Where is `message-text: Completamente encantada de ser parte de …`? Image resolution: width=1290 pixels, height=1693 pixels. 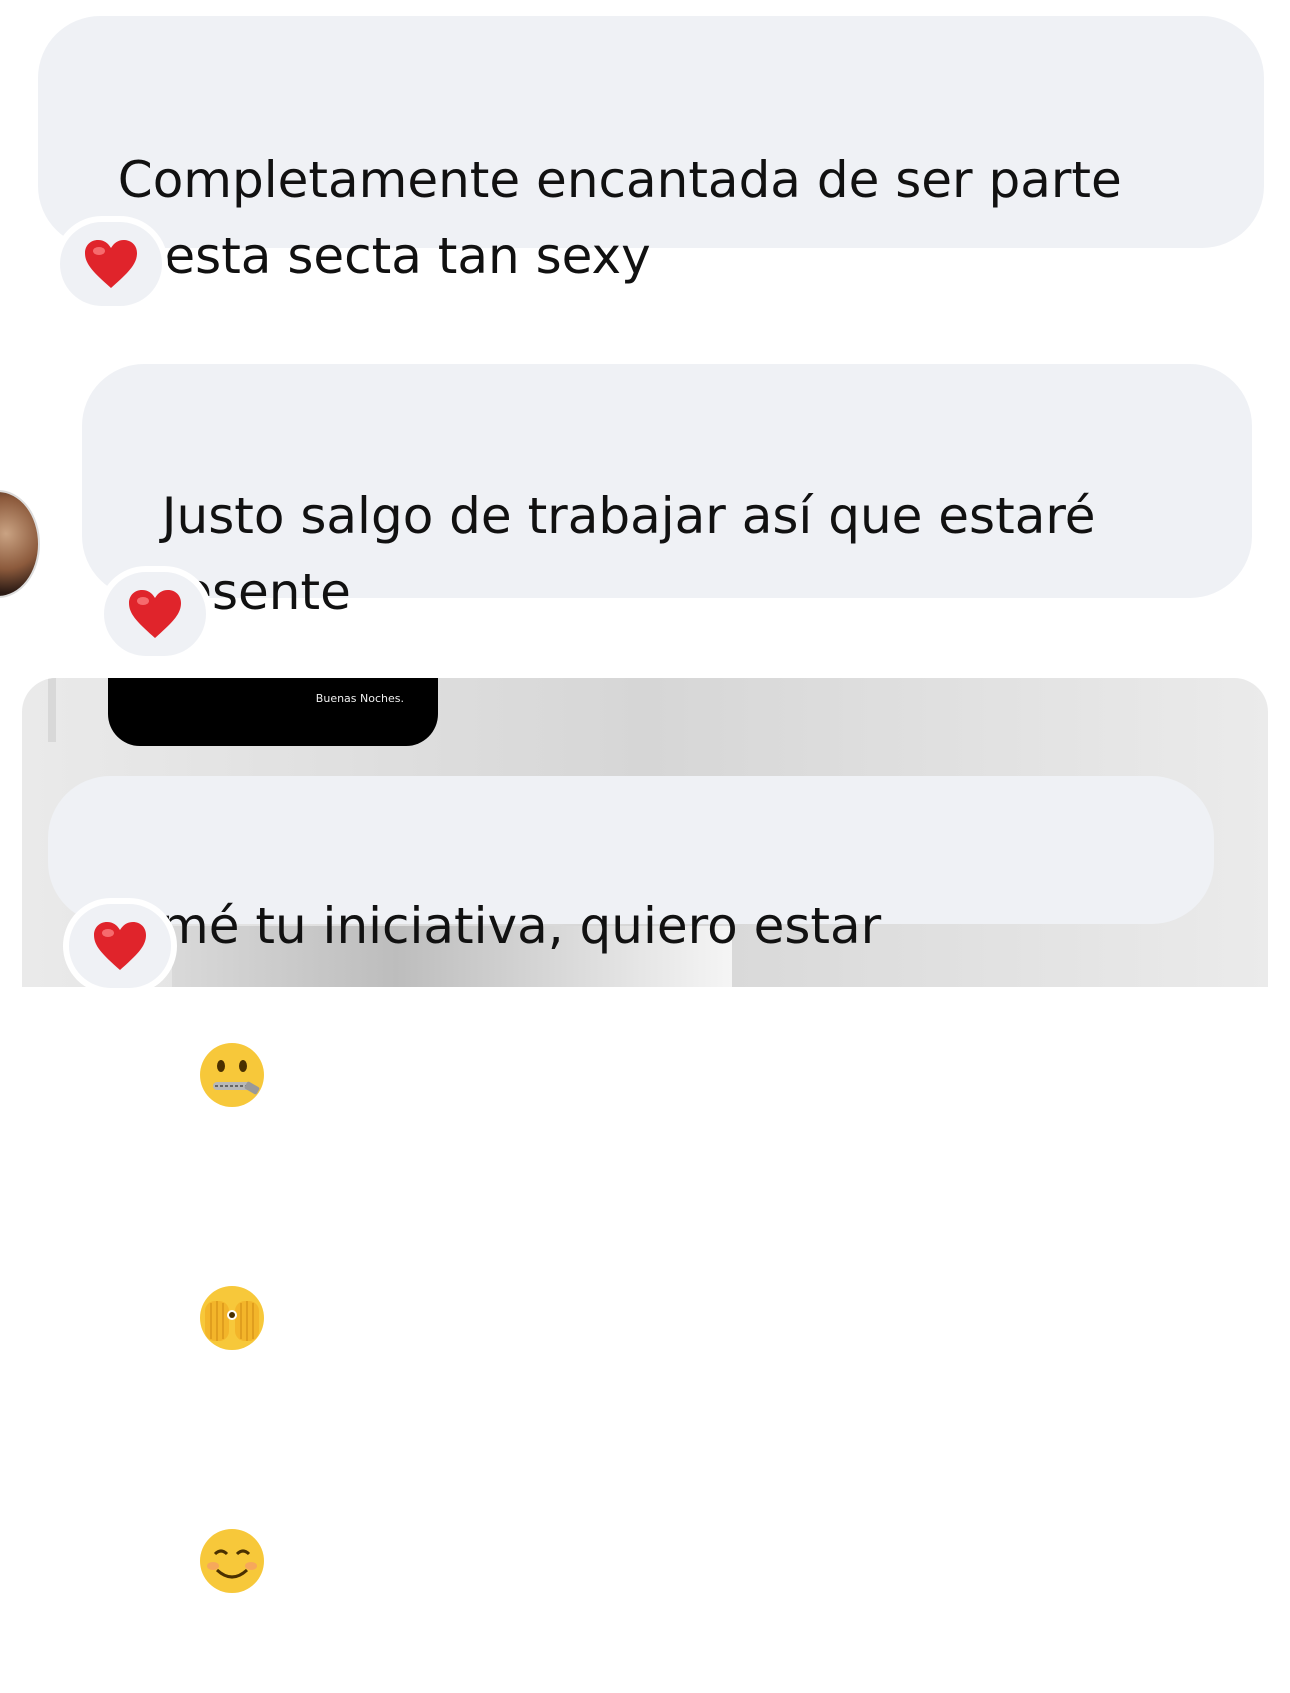
message-text: Completamente encantada de ser parte de … is located at coordinates (604, 218).